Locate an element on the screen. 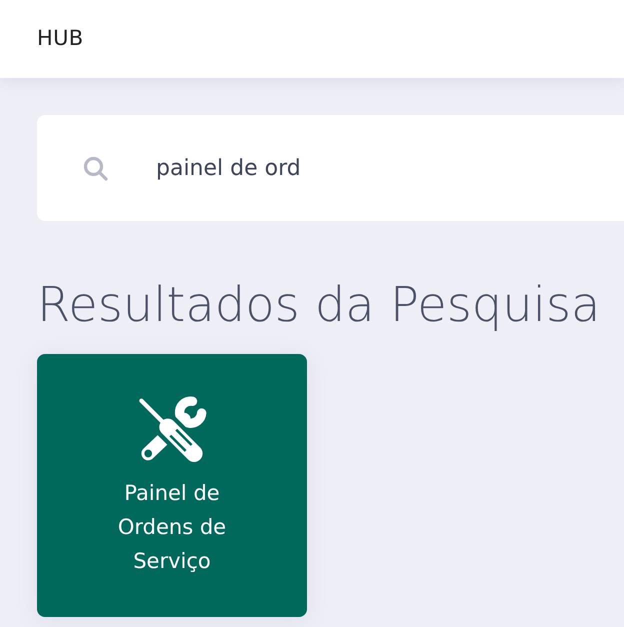 Image resolution: width=624 pixels, height=627 pixels. app-title: HUB is located at coordinates (60, 38).